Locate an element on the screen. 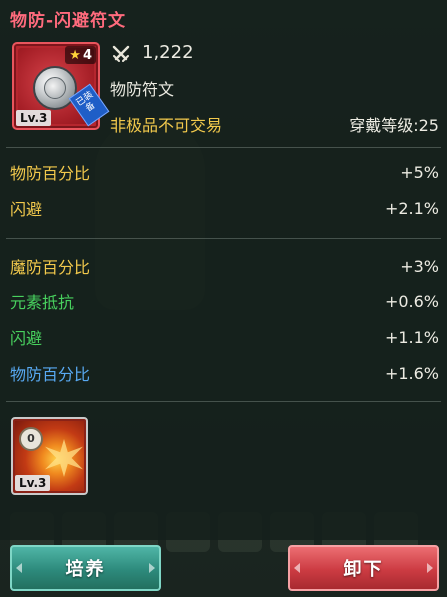 The height and width of the screenshot is (597, 447). skill-level: Lv.3 is located at coordinates (33, 483).